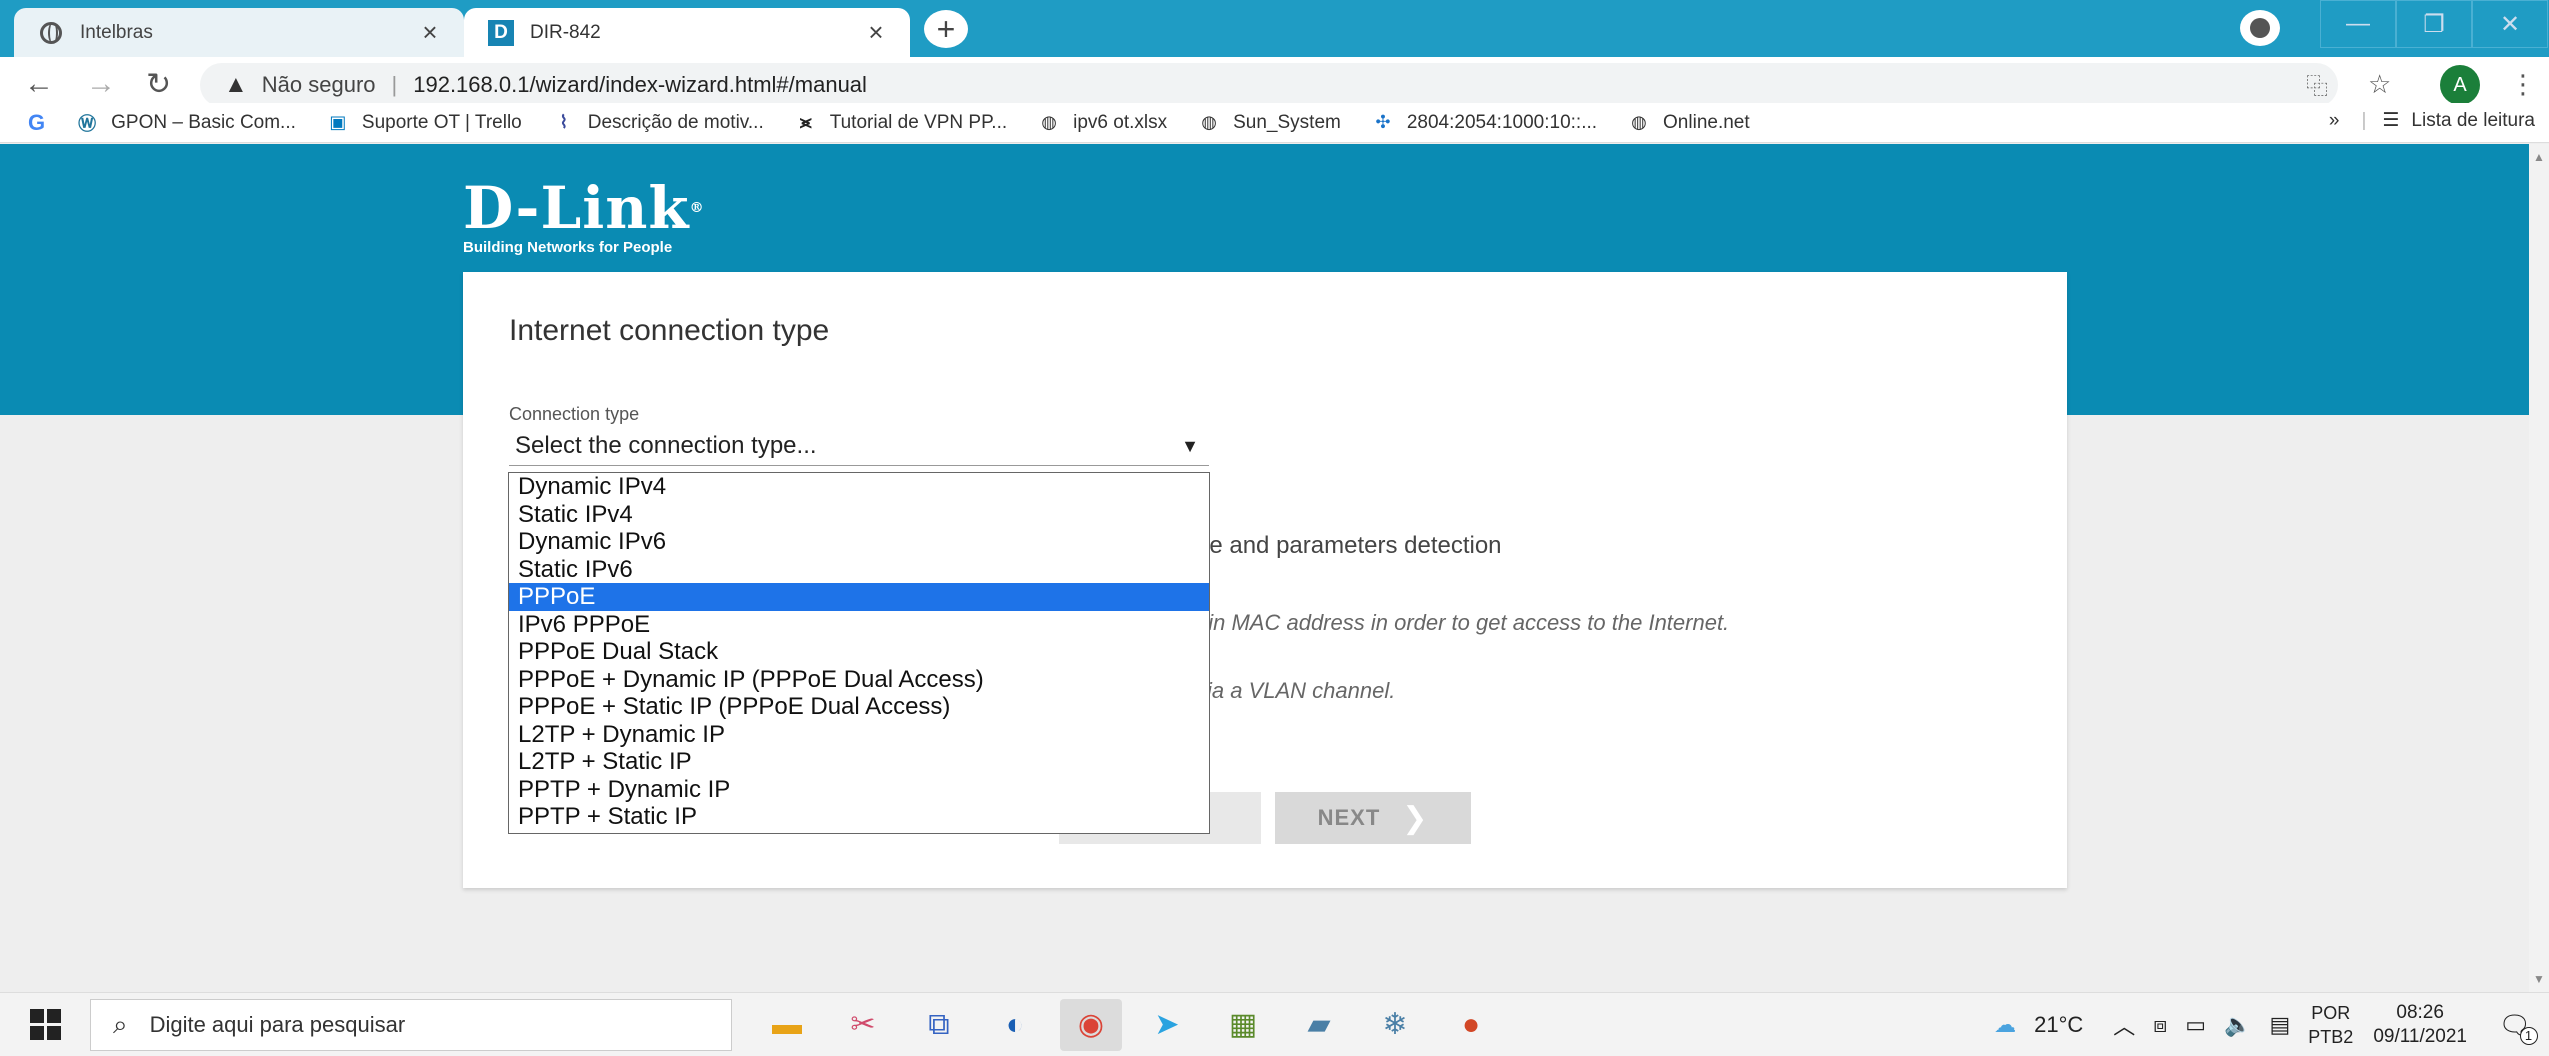 The image size is (2549, 1056). What do you see at coordinates (2330, 1025) in the screenshot?
I see `input-language: POR PTB2` at bounding box center [2330, 1025].